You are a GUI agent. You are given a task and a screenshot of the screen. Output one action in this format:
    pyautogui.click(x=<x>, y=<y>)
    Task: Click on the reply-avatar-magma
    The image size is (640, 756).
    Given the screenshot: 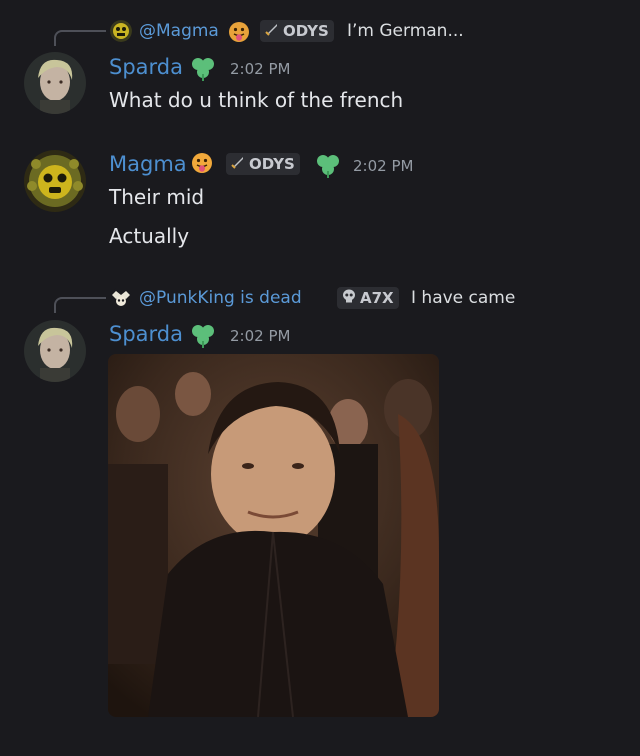 What is the action you would take?
    pyautogui.click(x=121, y=31)
    